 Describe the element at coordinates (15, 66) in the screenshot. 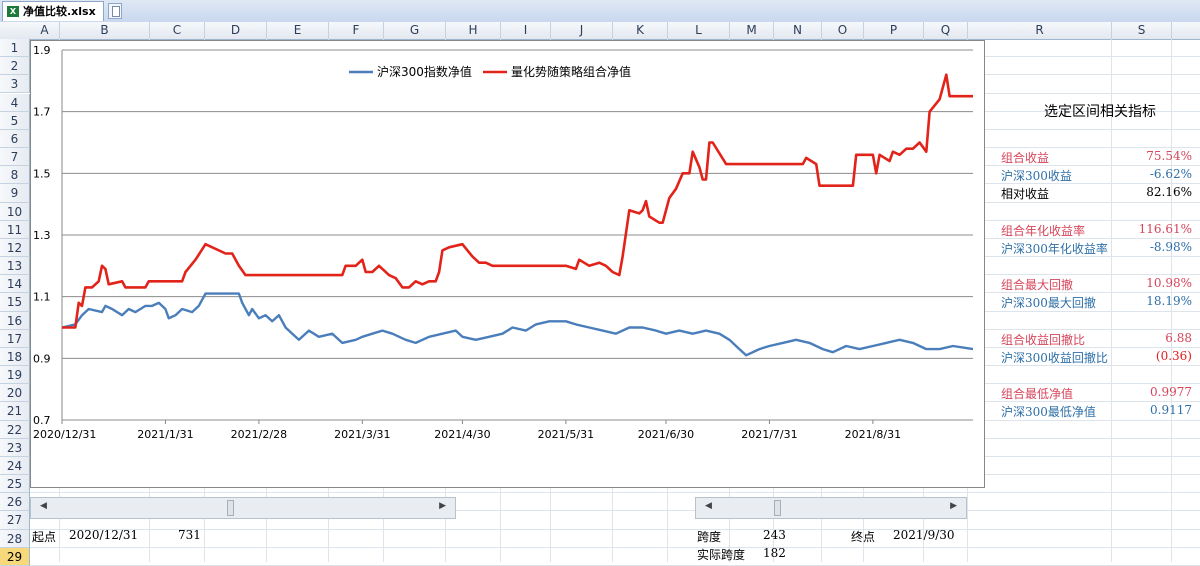

I see `row-header-2: 2` at that location.